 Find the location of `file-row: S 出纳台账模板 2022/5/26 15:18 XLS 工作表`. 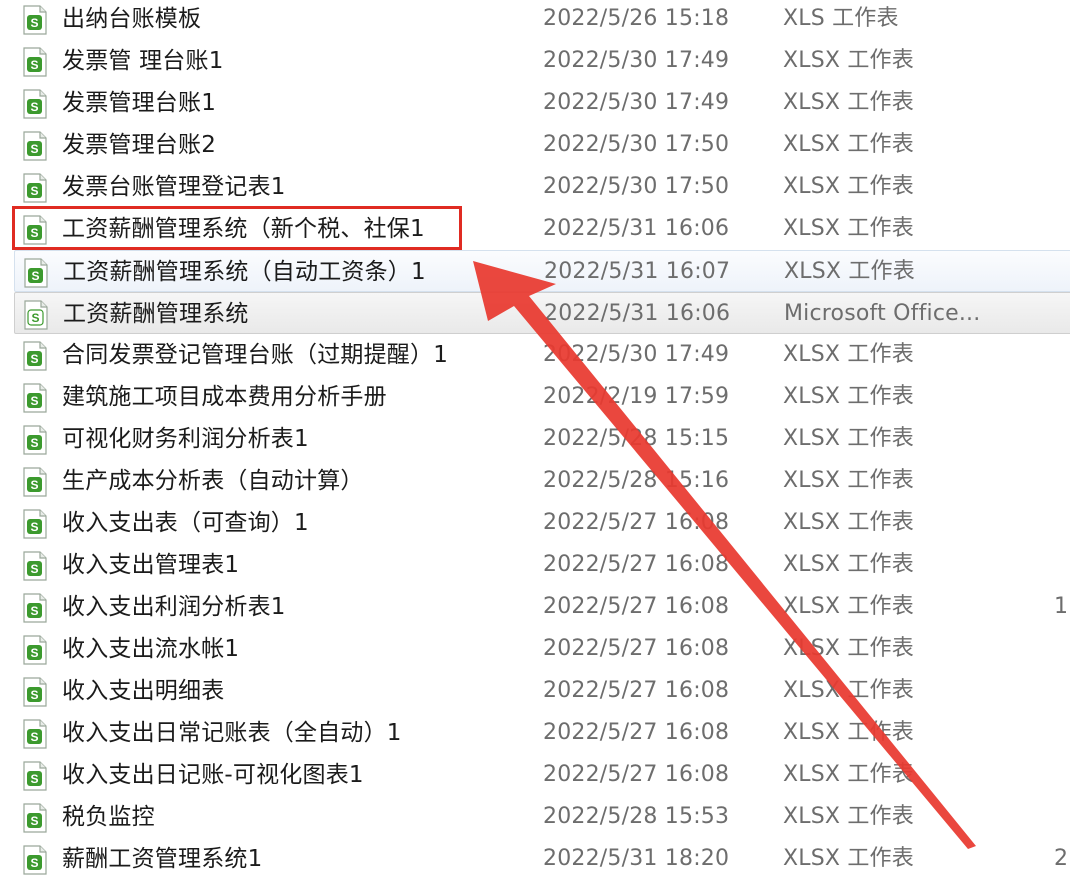

file-row: S 出纳台账模板 2022/5/26 15:18 XLS 工作表 is located at coordinates (535, 20).